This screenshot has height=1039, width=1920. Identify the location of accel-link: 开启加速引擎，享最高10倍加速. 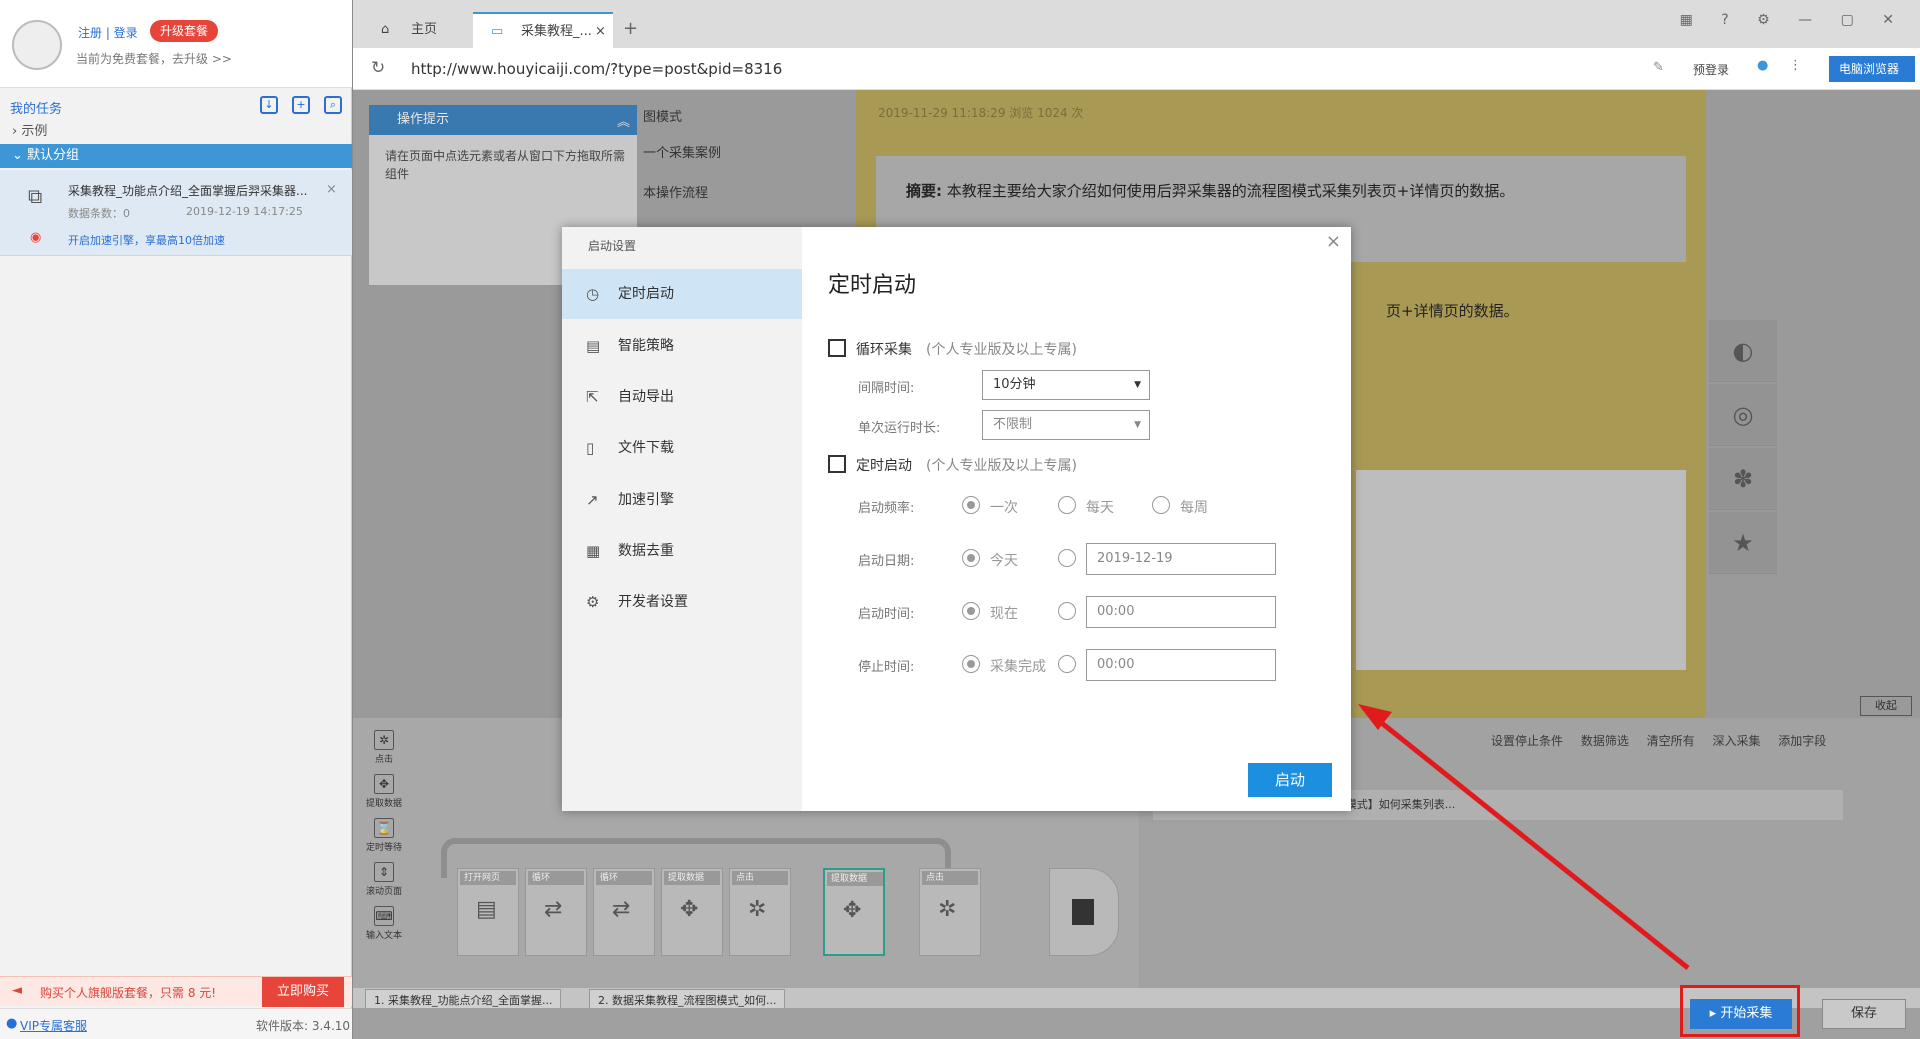
(146, 240).